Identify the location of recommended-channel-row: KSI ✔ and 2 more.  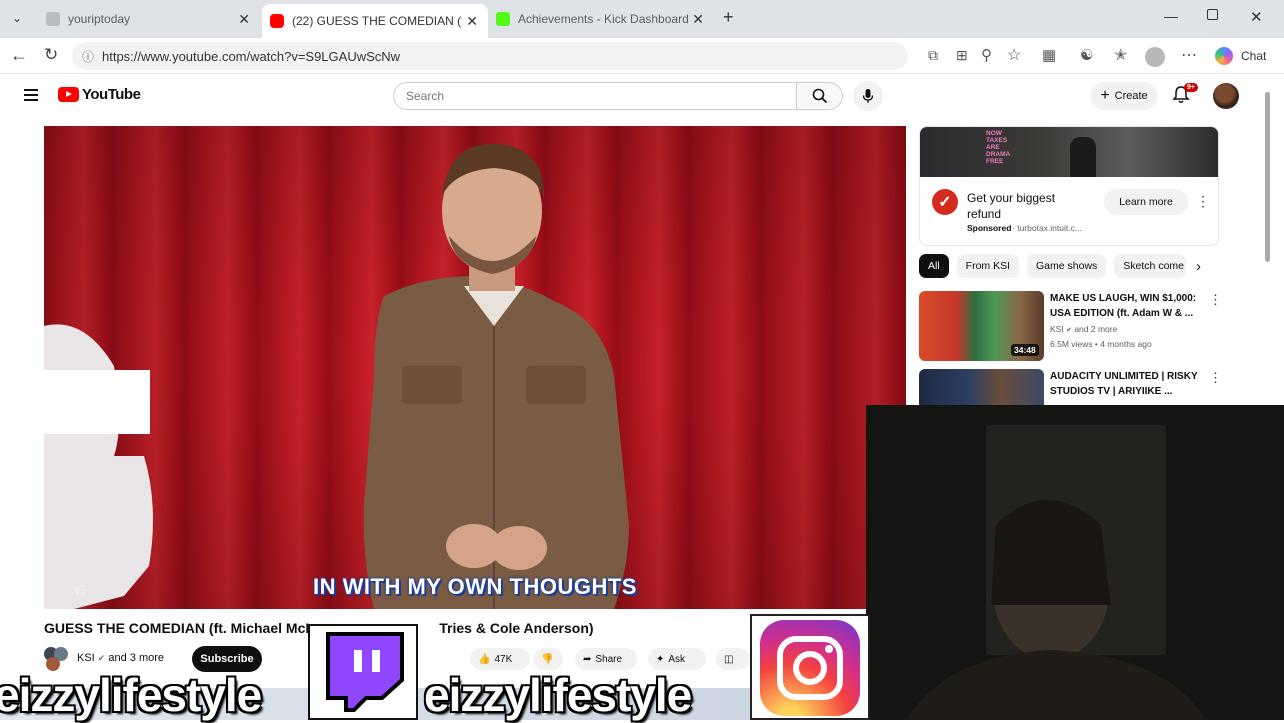
(1083, 329).